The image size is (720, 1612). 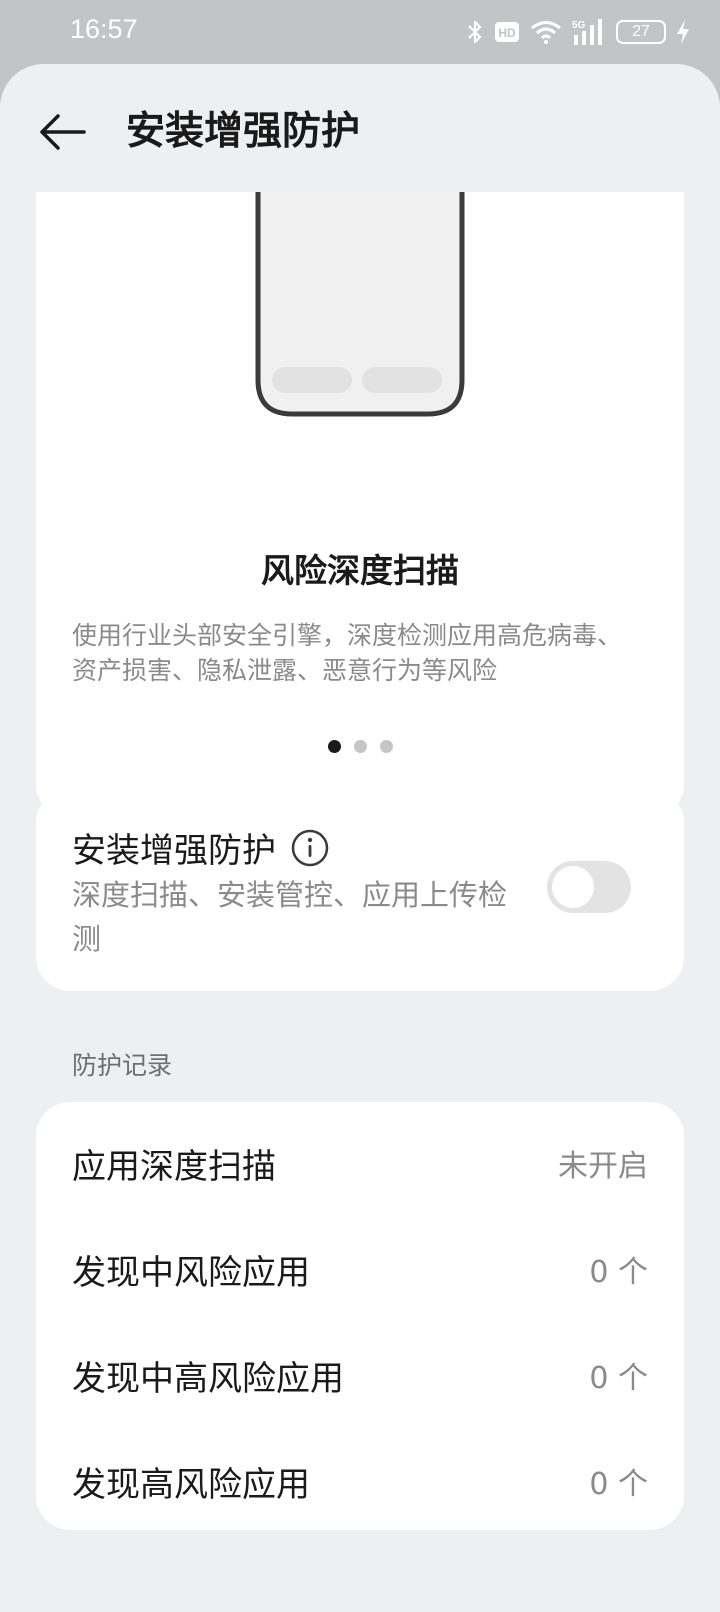 What do you see at coordinates (589, 32) in the screenshot?
I see `signal-icon: 5G` at bounding box center [589, 32].